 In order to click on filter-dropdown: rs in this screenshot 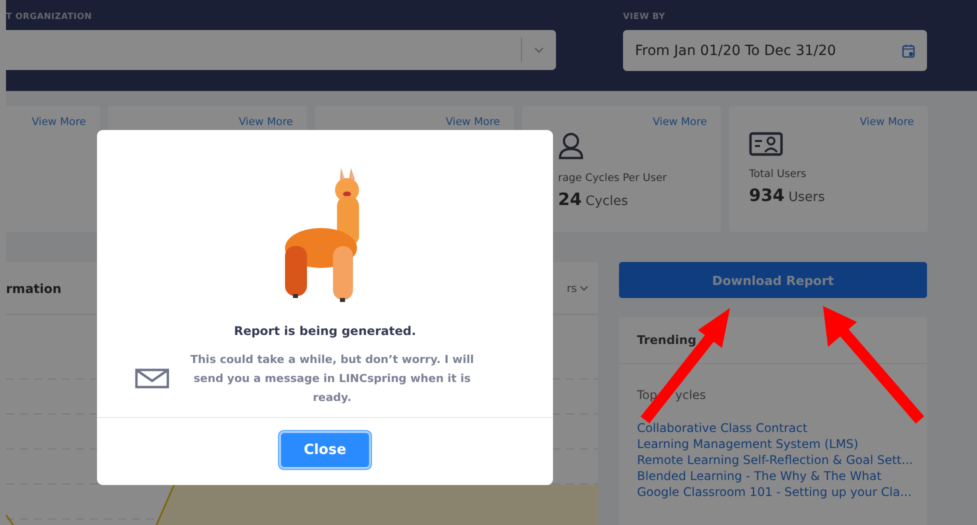, I will do `click(577, 288)`.